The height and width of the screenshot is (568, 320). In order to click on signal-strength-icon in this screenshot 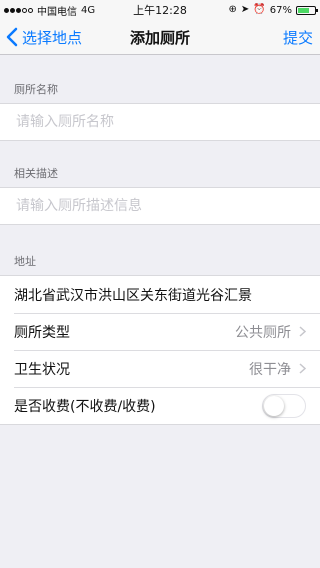, I will do `click(18, 10)`.